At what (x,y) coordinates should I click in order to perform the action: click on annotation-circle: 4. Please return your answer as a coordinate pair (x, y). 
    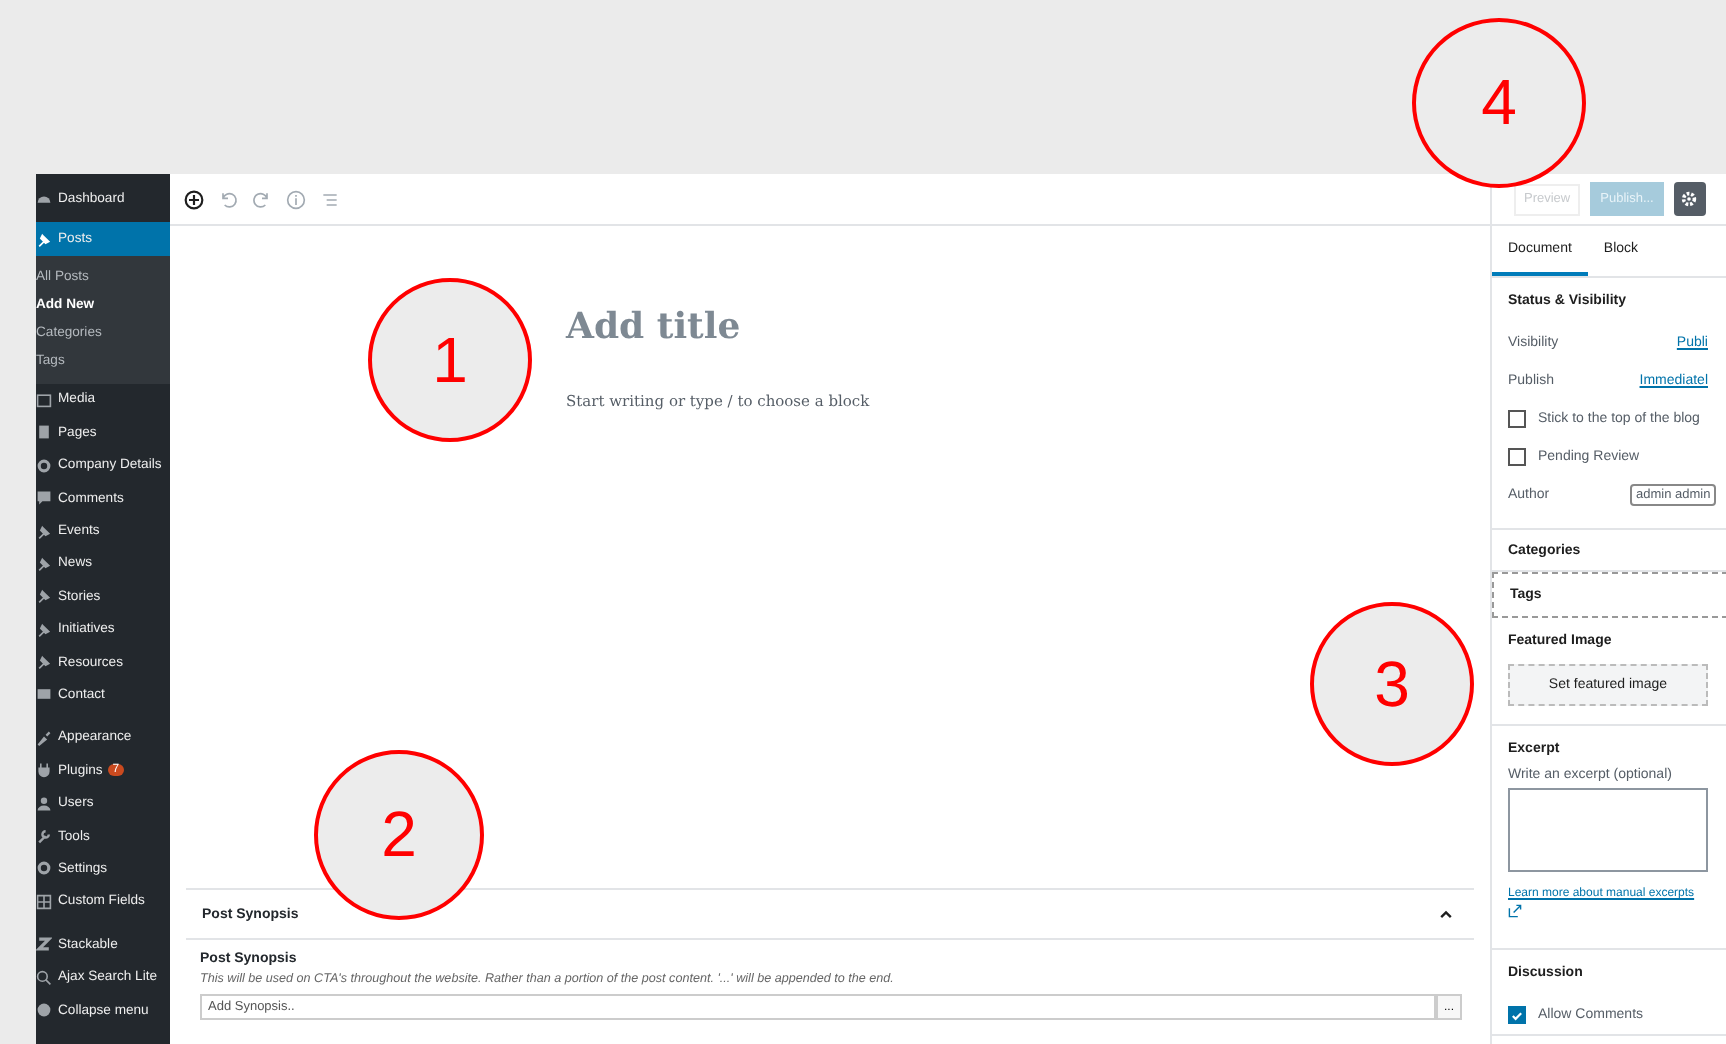
    Looking at the image, I should click on (1499, 103).